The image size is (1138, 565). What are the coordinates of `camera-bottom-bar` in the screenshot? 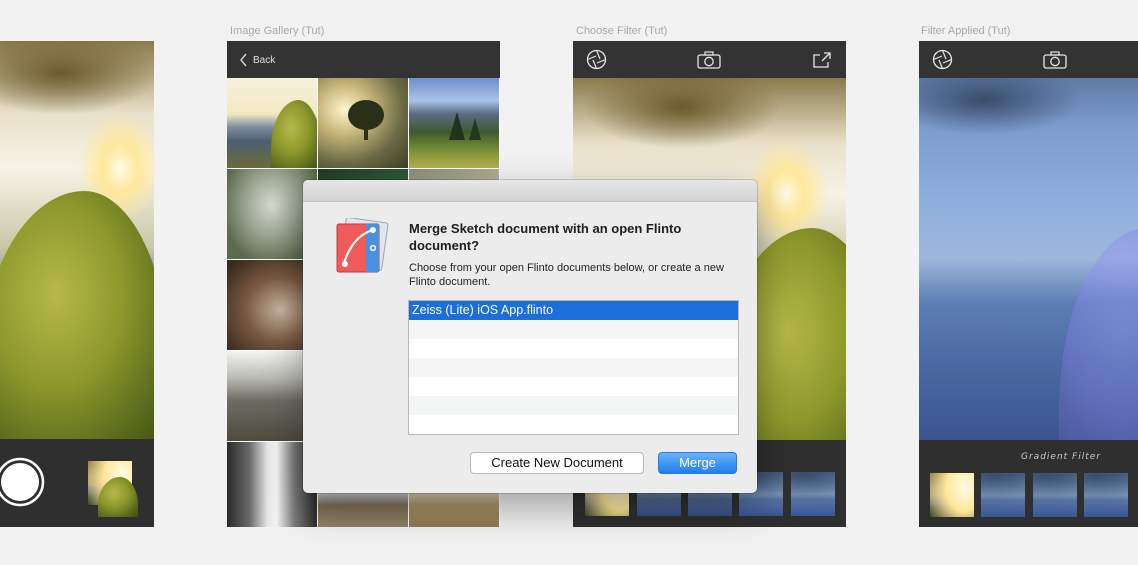 It's located at (77, 483).